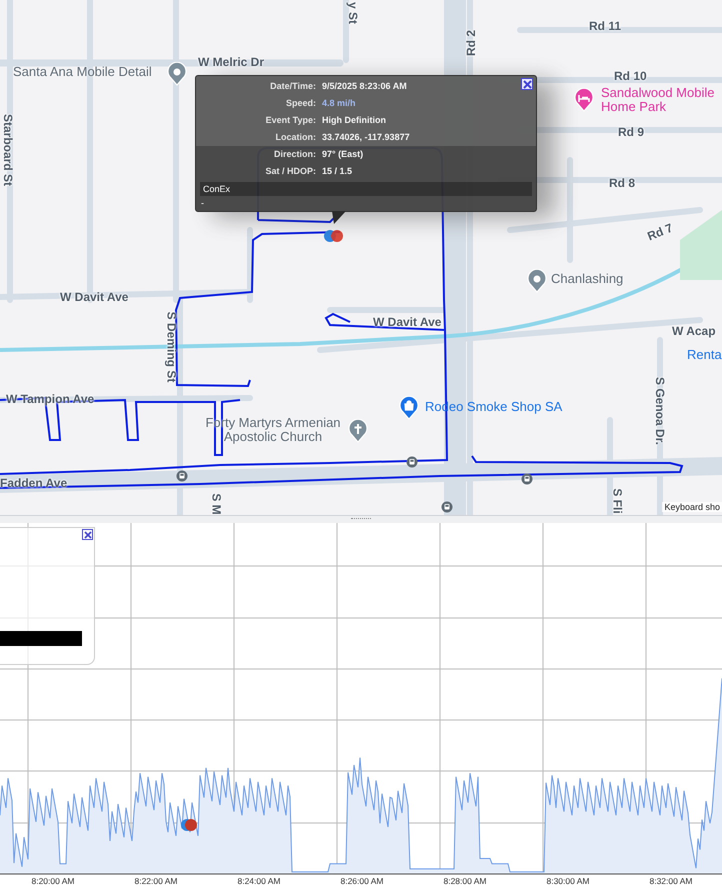  Describe the element at coordinates (584, 100) in the screenshot. I see `bed-pin-icon` at that location.